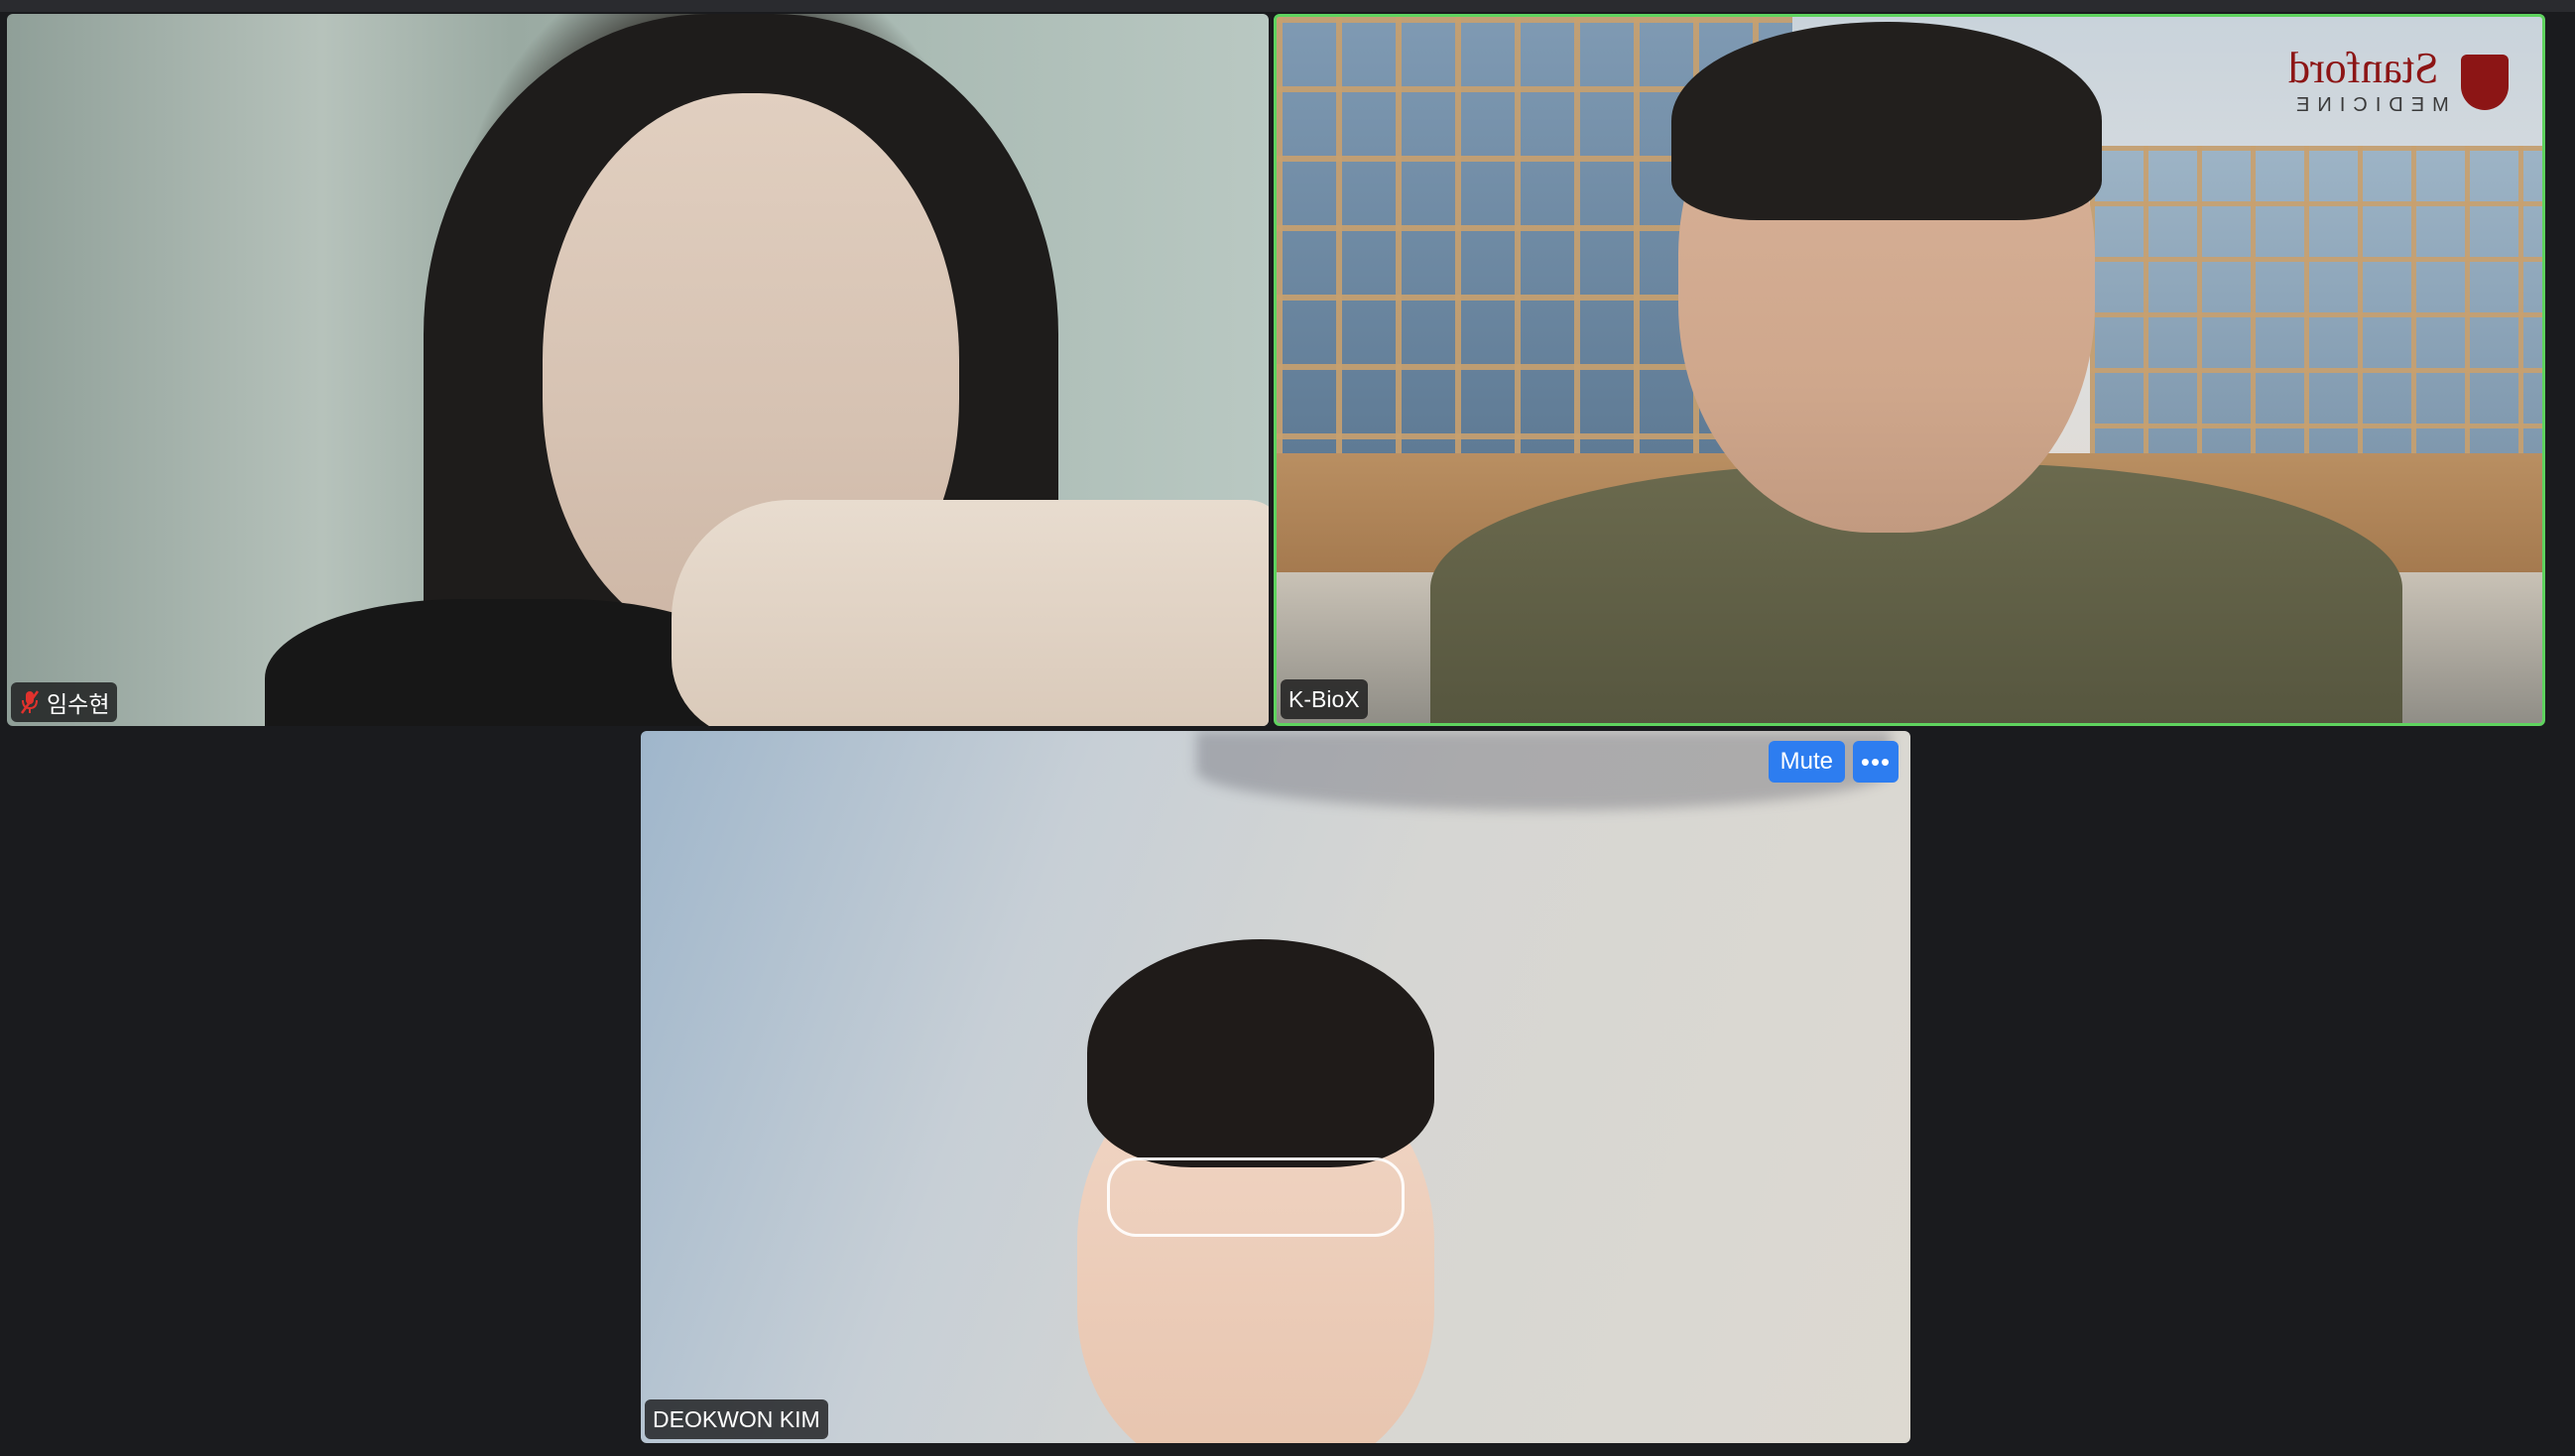 The height and width of the screenshot is (1456, 2575). I want to click on virtual-background-building-right, so click(2316, 304).